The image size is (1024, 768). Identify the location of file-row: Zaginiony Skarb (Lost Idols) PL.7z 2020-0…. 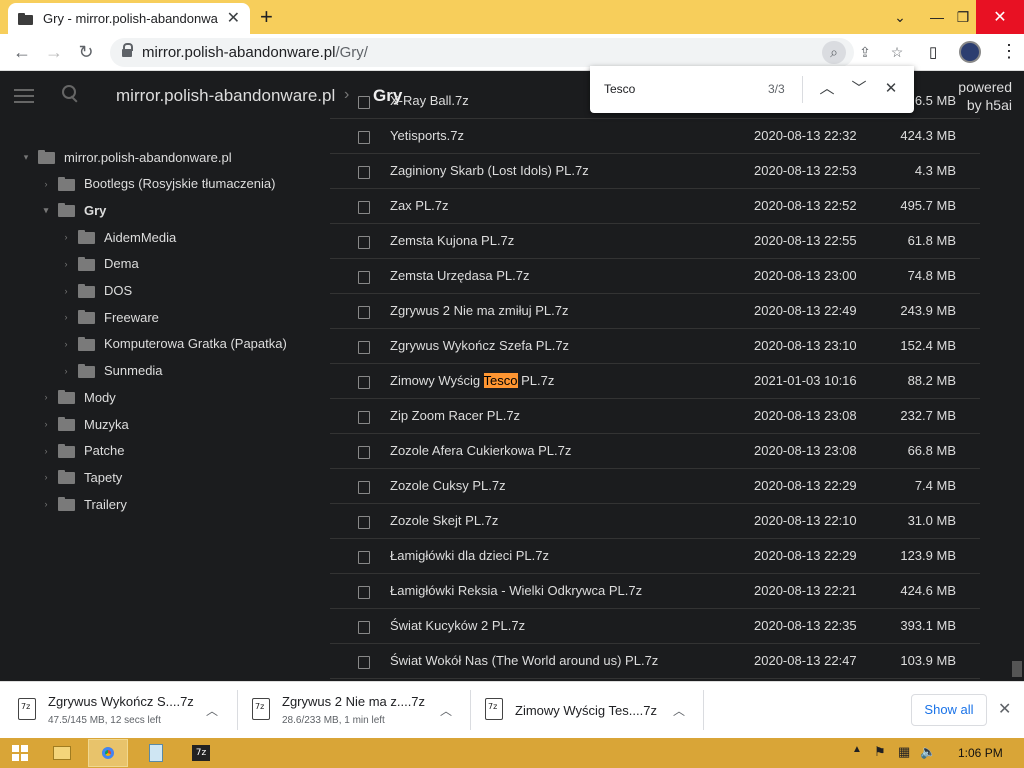
(655, 171).